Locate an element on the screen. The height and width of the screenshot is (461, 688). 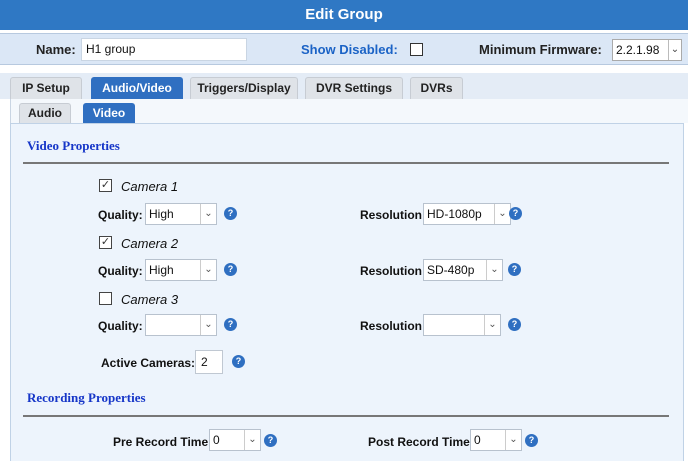
camera-3-quality-select: ⌄ is located at coordinates (181, 325).